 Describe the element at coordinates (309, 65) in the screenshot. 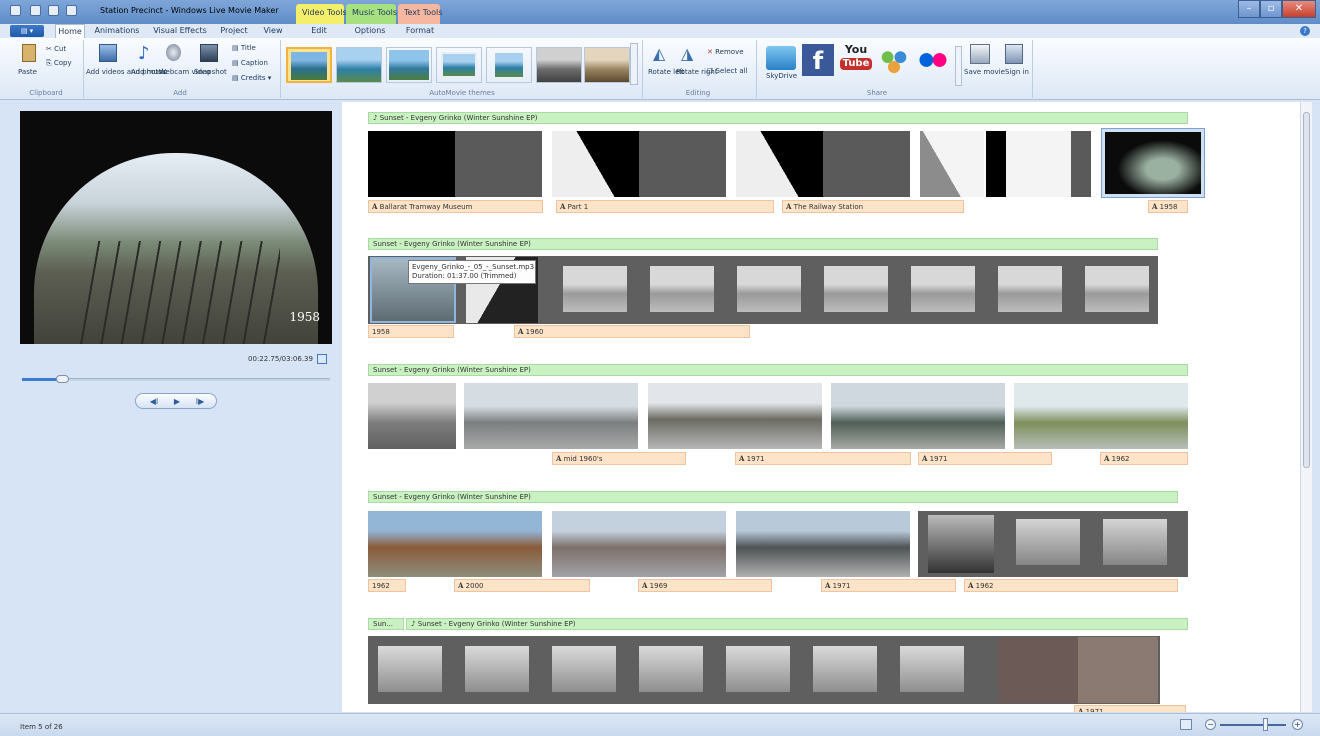

I see `theme-default` at that location.